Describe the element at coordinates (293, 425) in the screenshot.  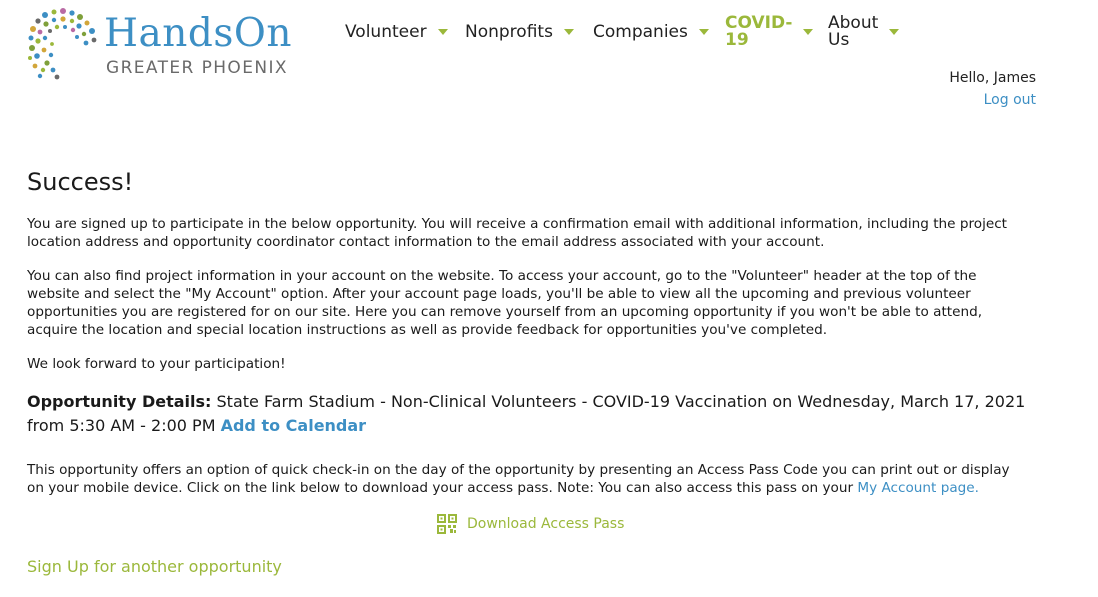
I see `add-to-calendar-link: Add to Calendar` at that location.